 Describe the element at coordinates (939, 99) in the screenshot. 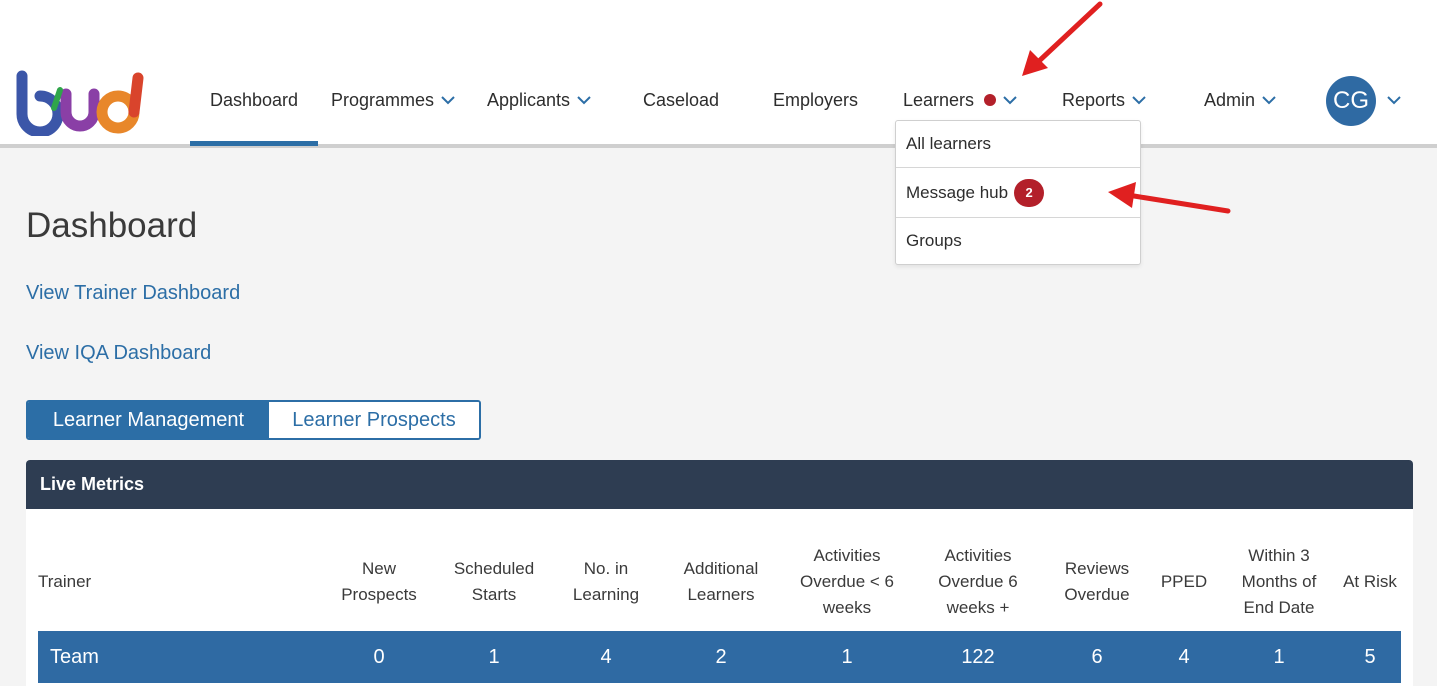

I see `nav-learners-label: Learners` at that location.